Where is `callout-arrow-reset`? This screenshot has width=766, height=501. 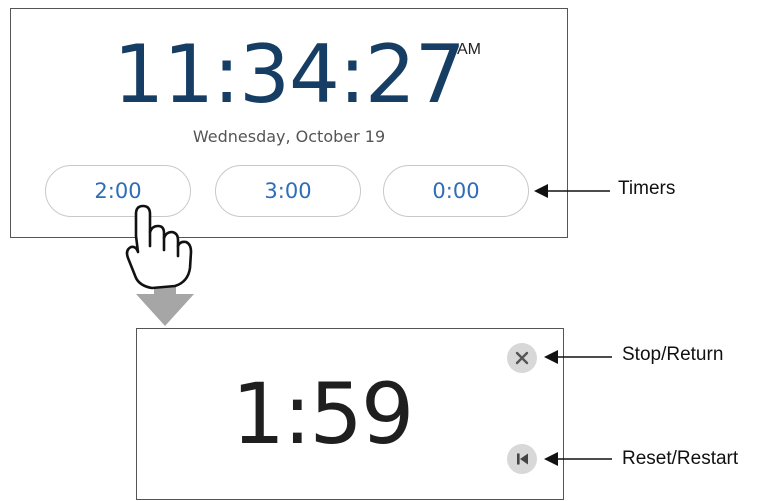 callout-arrow-reset is located at coordinates (578, 459).